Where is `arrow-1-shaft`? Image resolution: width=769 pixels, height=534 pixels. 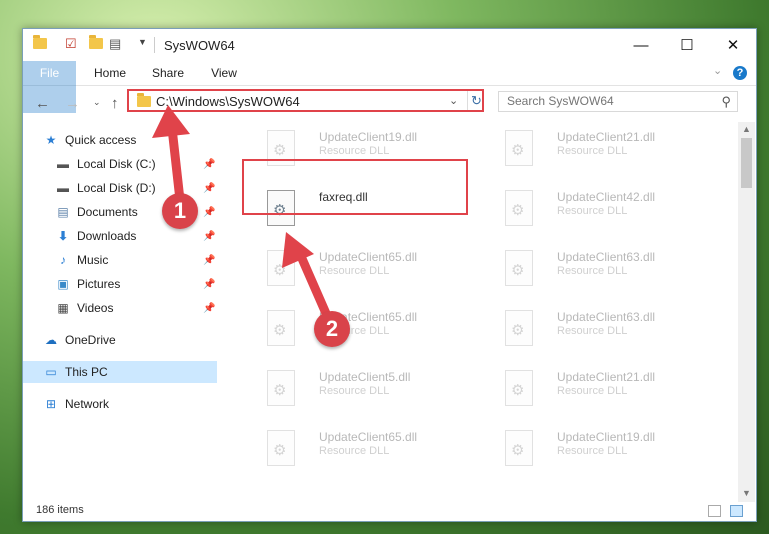
arrow-1-shaft is located at coordinates (176, 164).